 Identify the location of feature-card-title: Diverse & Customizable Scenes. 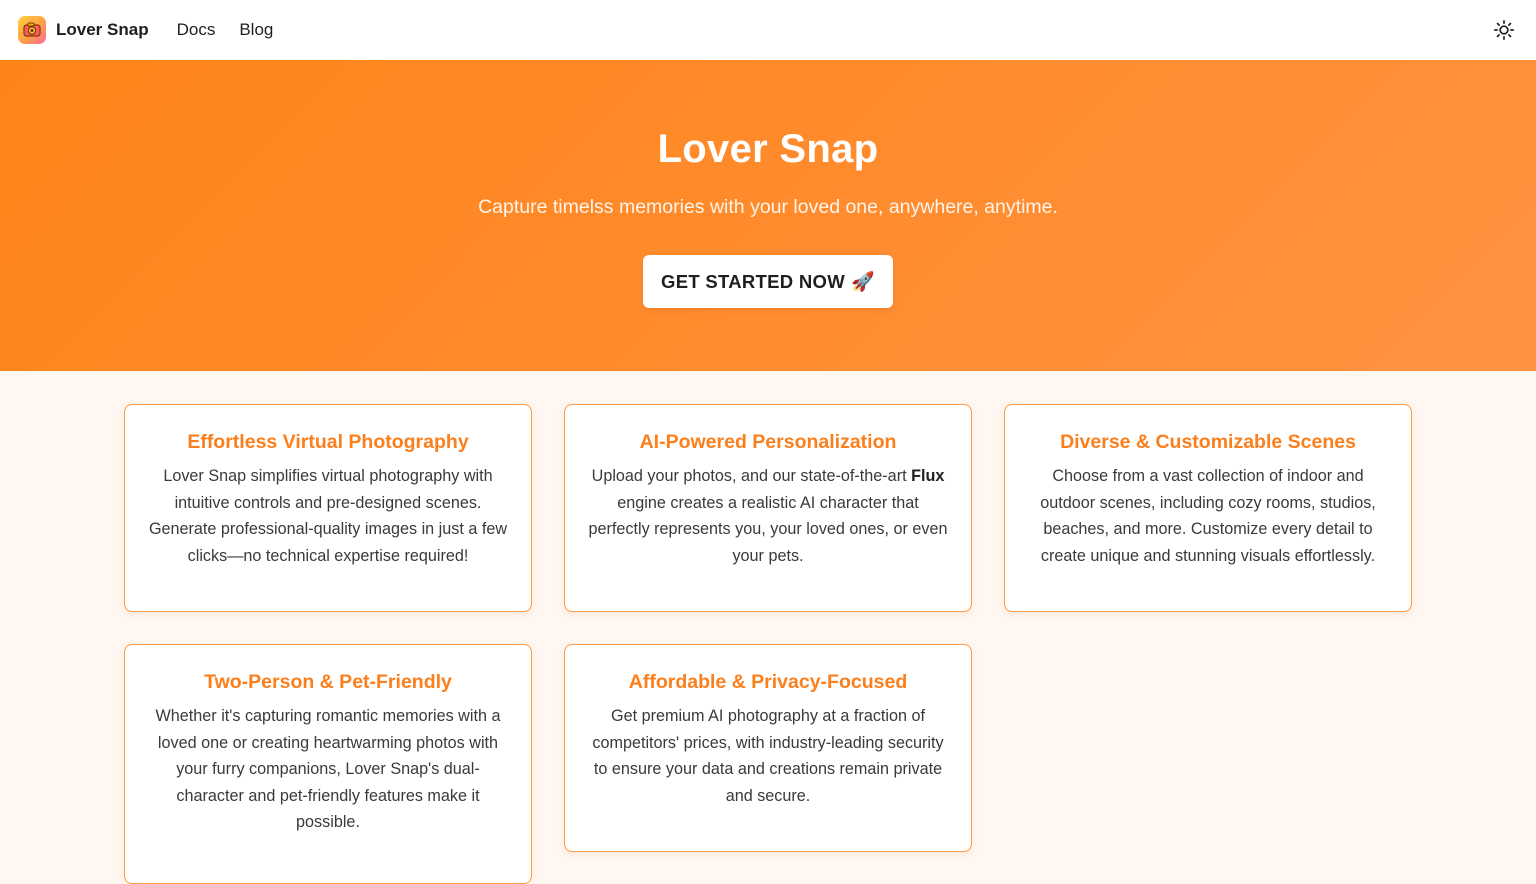
(1208, 442).